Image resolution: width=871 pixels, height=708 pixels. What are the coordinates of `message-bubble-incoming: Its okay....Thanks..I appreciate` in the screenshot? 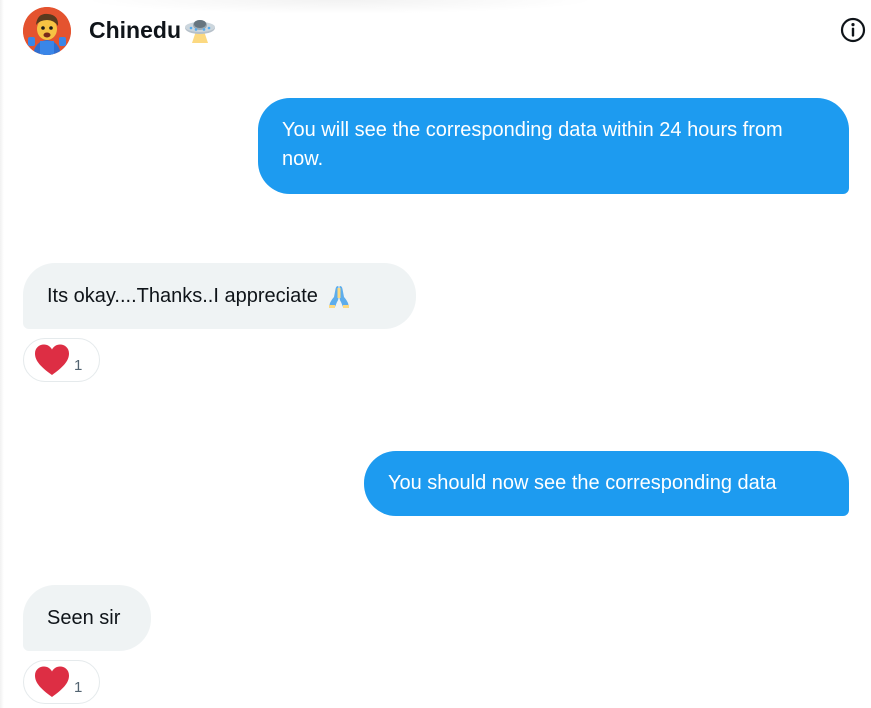 It's located at (219, 296).